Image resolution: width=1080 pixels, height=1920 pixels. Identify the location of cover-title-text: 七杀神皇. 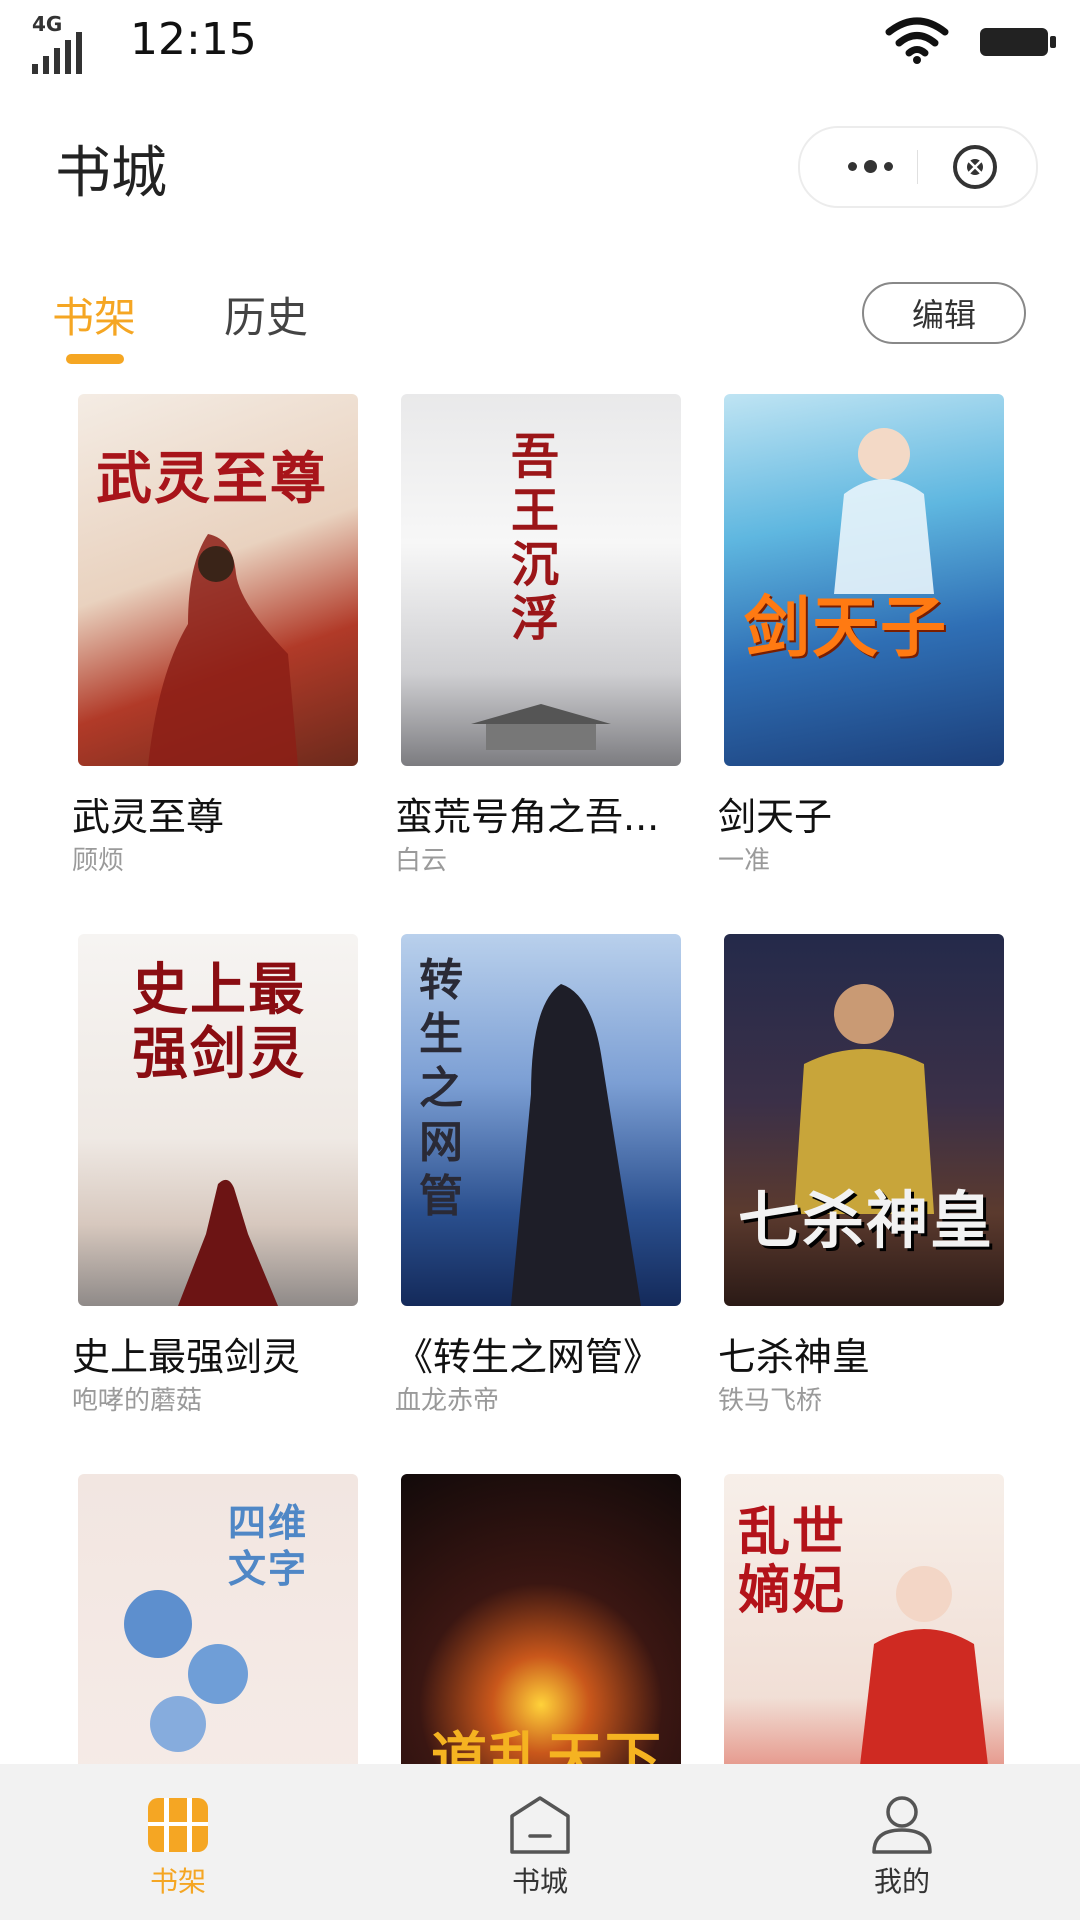
(866, 1220).